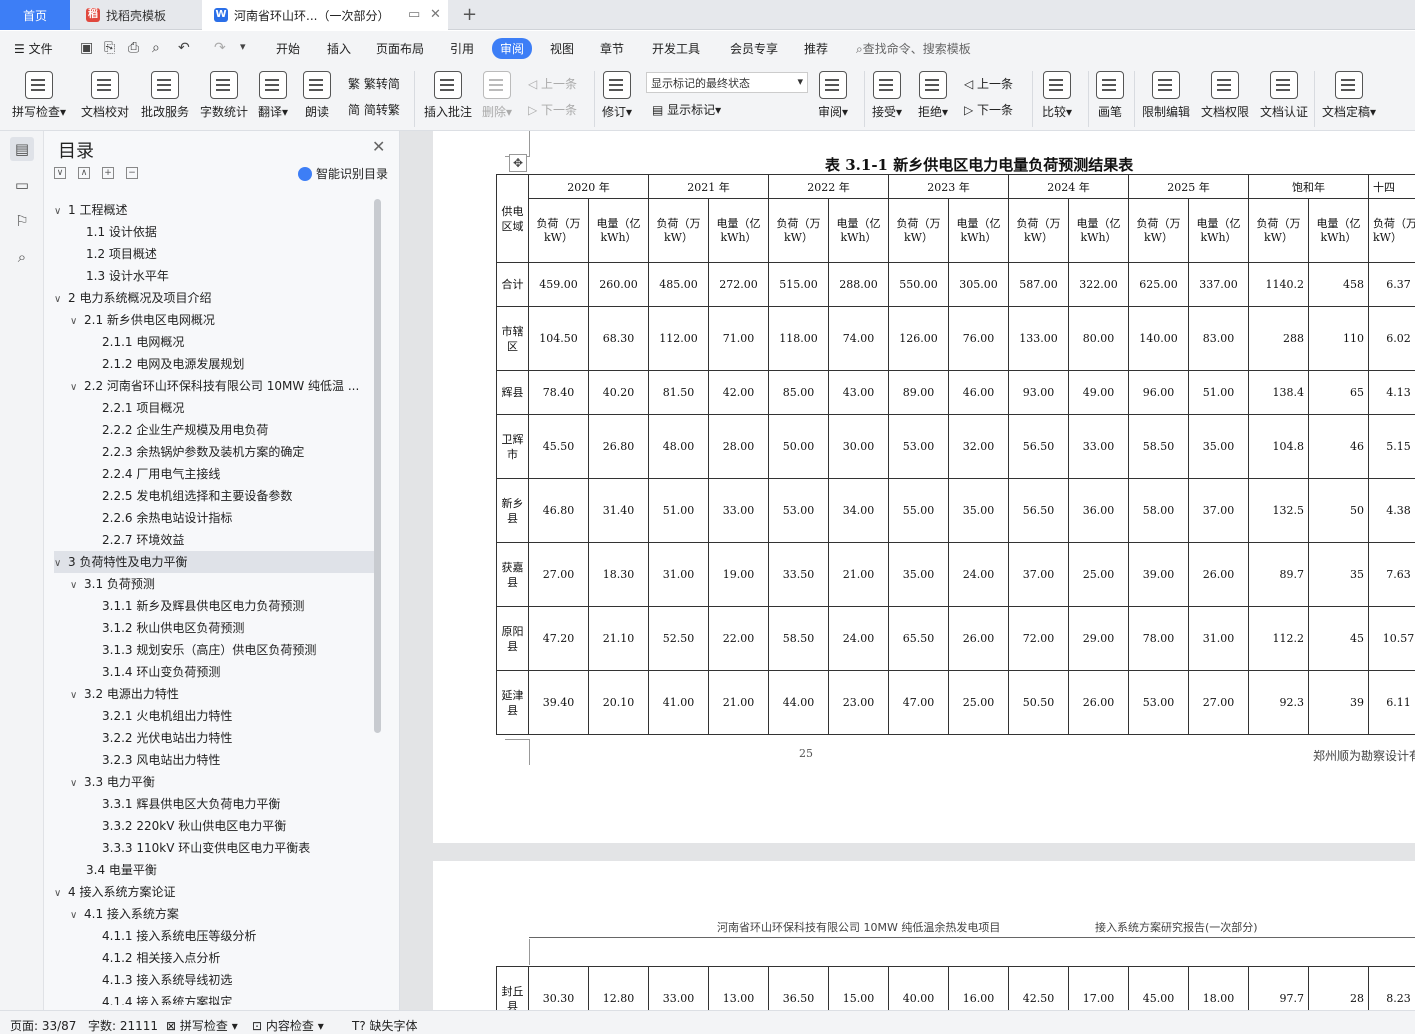 The image size is (1415, 1034). What do you see at coordinates (727, 82) in the screenshot?
I see `markup-state-select: 显示标记的最终状态 ▾` at bounding box center [727, 82].